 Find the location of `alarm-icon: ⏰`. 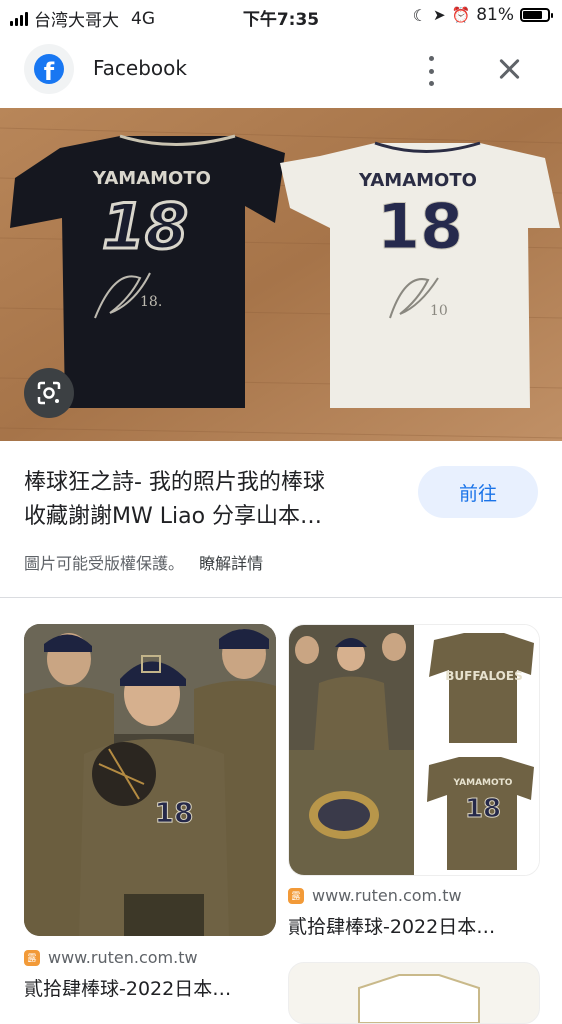

alarm-icon: ⏰ is located at coordinates (461, 15).